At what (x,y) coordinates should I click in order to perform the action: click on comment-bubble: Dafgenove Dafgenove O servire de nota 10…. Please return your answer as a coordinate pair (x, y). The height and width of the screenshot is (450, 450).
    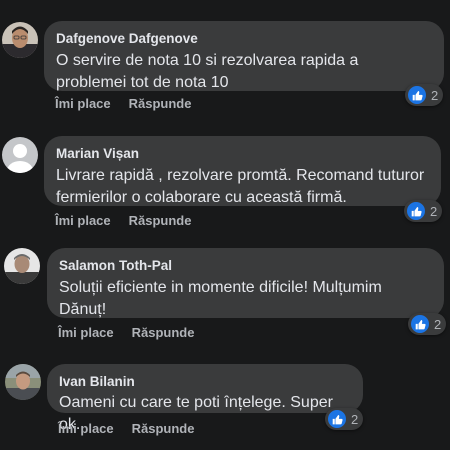
    Looking at the image, I should click on (244, 56).